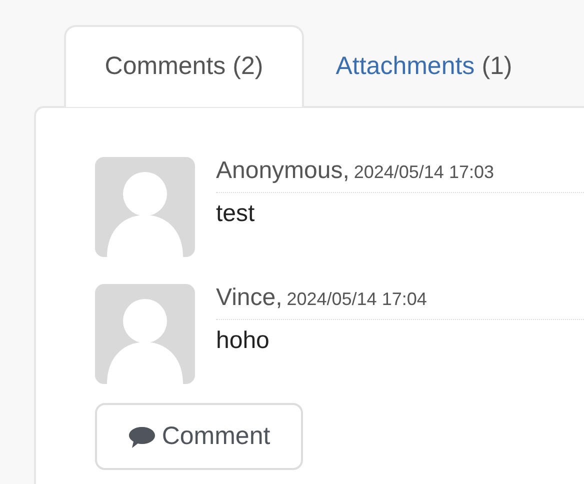  Describe the element at coordinates (142, 436) in the screenshot. I see `speech-bubble-icon` at that location.